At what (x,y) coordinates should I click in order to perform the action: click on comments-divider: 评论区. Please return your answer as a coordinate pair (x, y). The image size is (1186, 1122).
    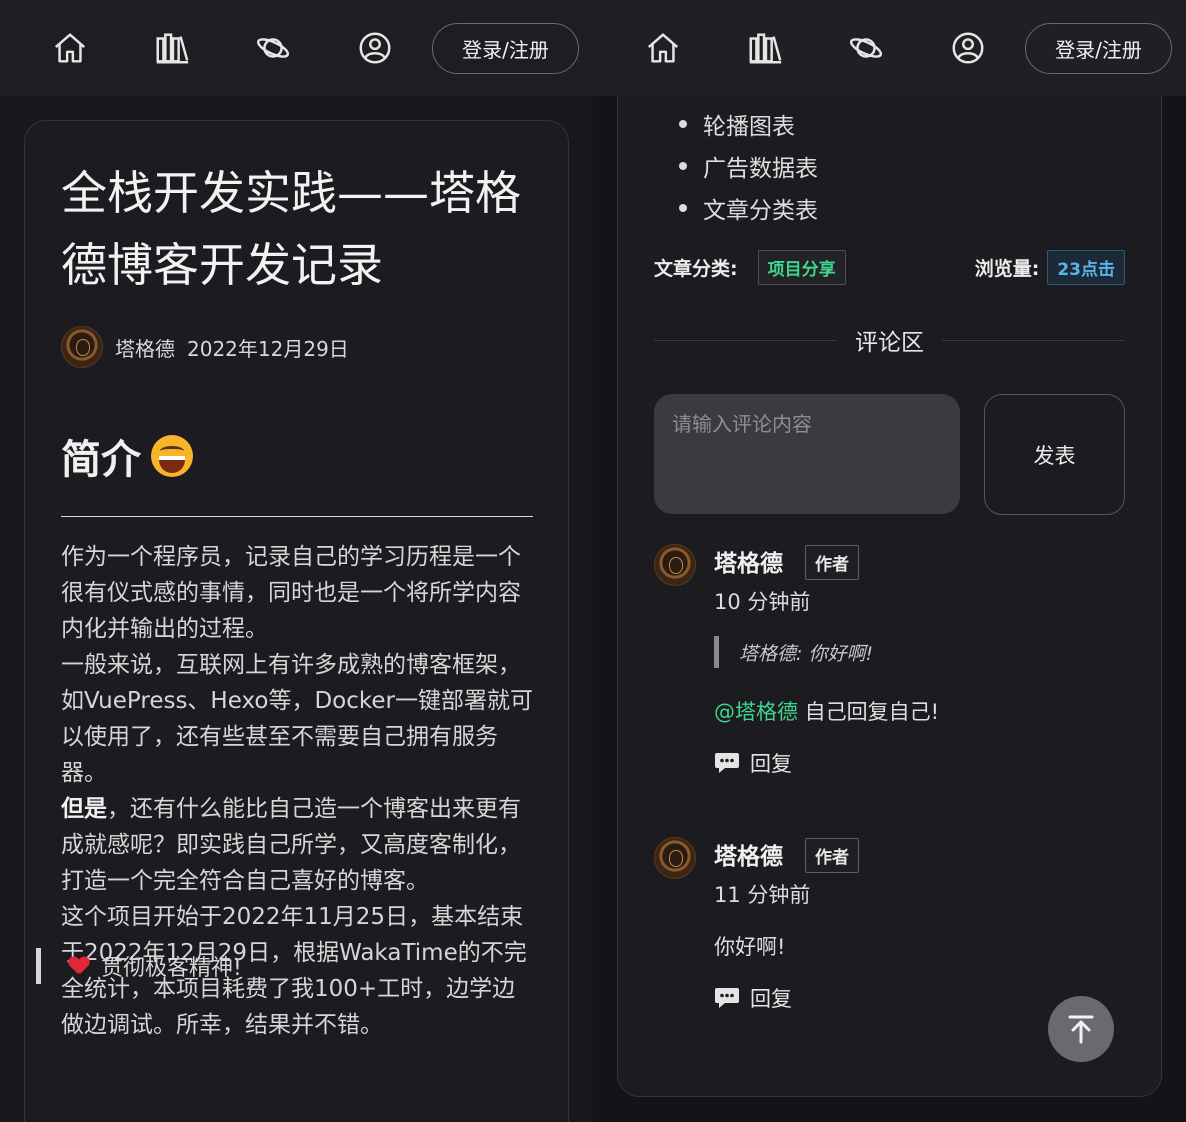
    Looking at the image, I should click on (889, 340).